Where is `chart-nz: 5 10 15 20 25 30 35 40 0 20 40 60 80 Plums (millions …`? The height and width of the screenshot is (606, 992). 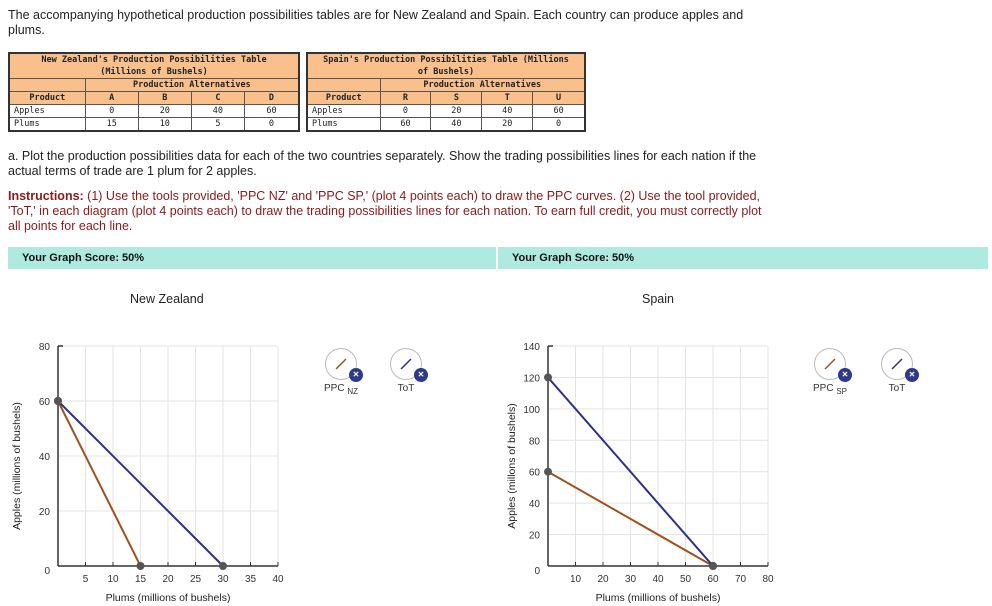
chart-nz: 5 10 15 20 25 30 35 40 0 20 40 60 80 Plums (millions … is located at coordinates (150, 468).